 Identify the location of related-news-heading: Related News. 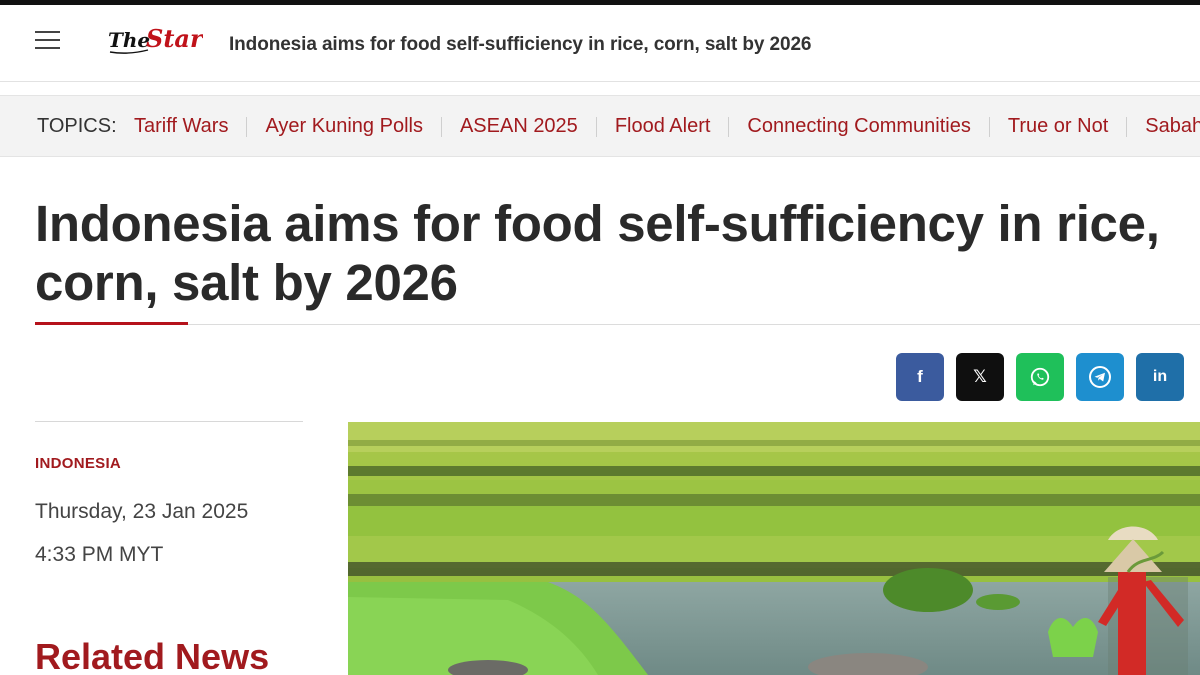
(152, 655).